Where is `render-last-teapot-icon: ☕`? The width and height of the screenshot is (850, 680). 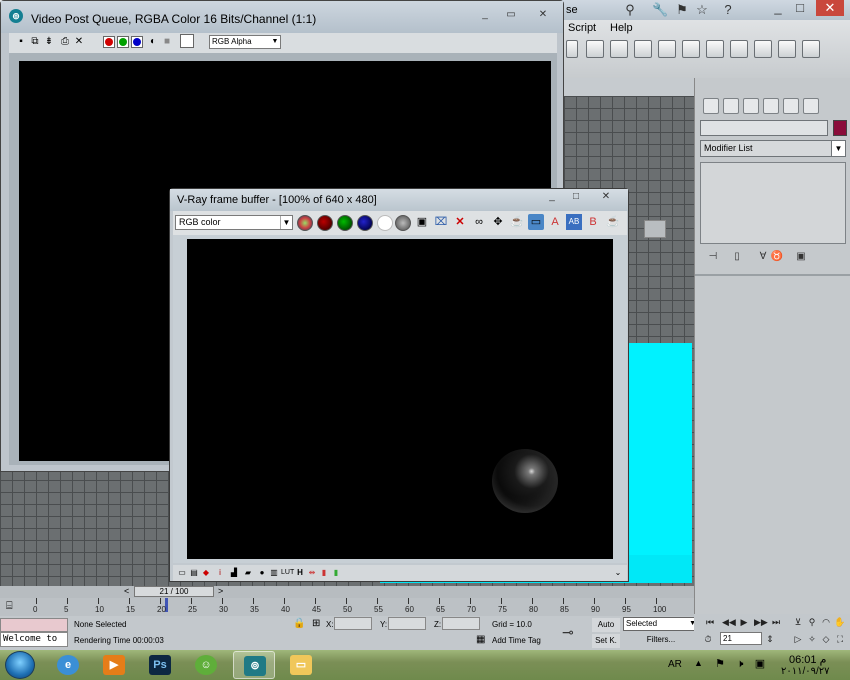 render-last-teapot-icon: ☕ is located at coordinates (613, 222).